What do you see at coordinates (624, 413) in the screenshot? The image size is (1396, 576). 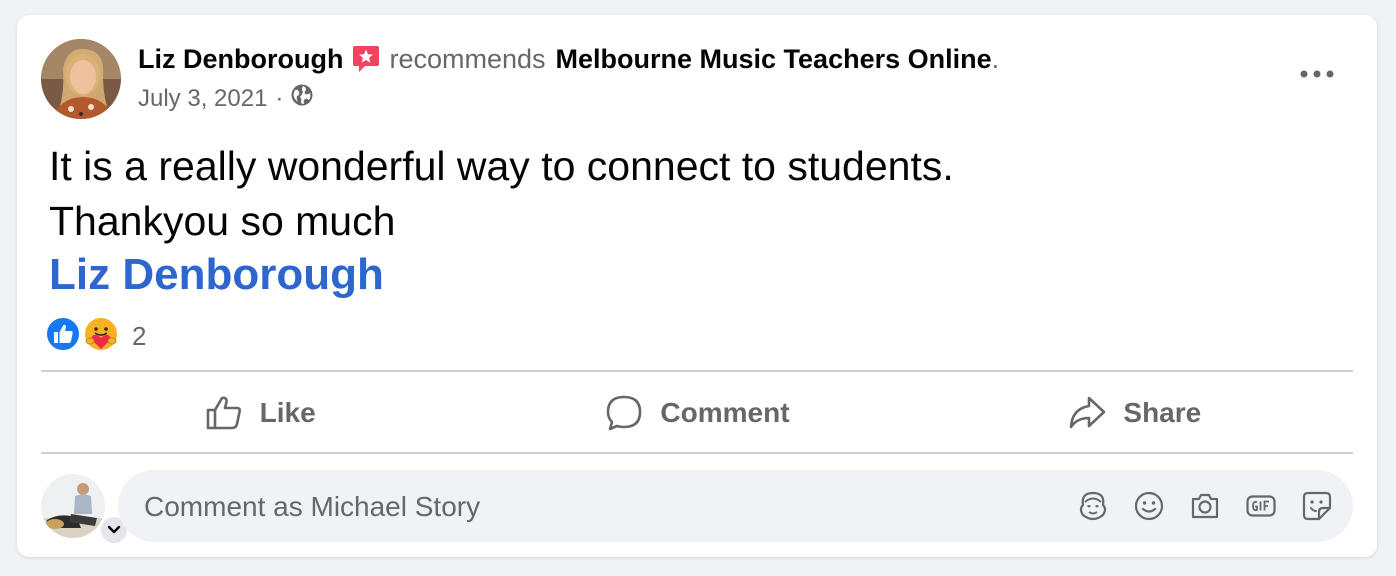 I see `comment-bubble-icon` at bounding box center [624, 413].